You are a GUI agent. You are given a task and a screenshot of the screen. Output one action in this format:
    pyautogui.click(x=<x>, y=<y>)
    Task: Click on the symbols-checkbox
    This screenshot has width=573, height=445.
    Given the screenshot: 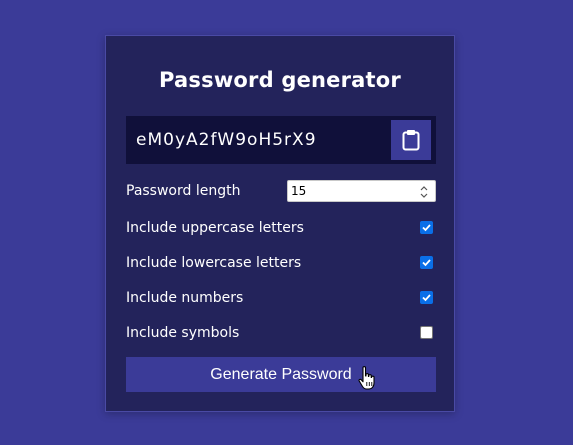 What is the action you would take?
    pyautogui.click(x=426, y=332)
    